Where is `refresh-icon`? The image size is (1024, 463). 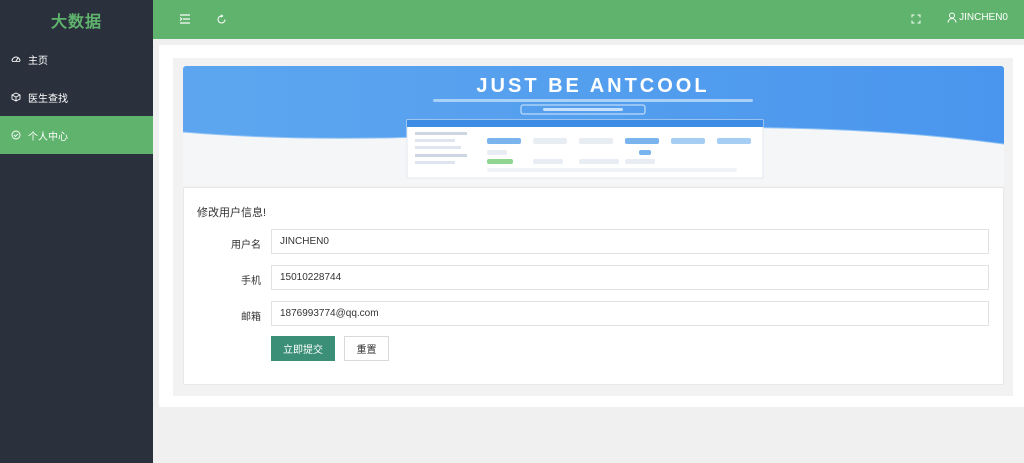
refresh-icon is located at coordinates (221, 19).